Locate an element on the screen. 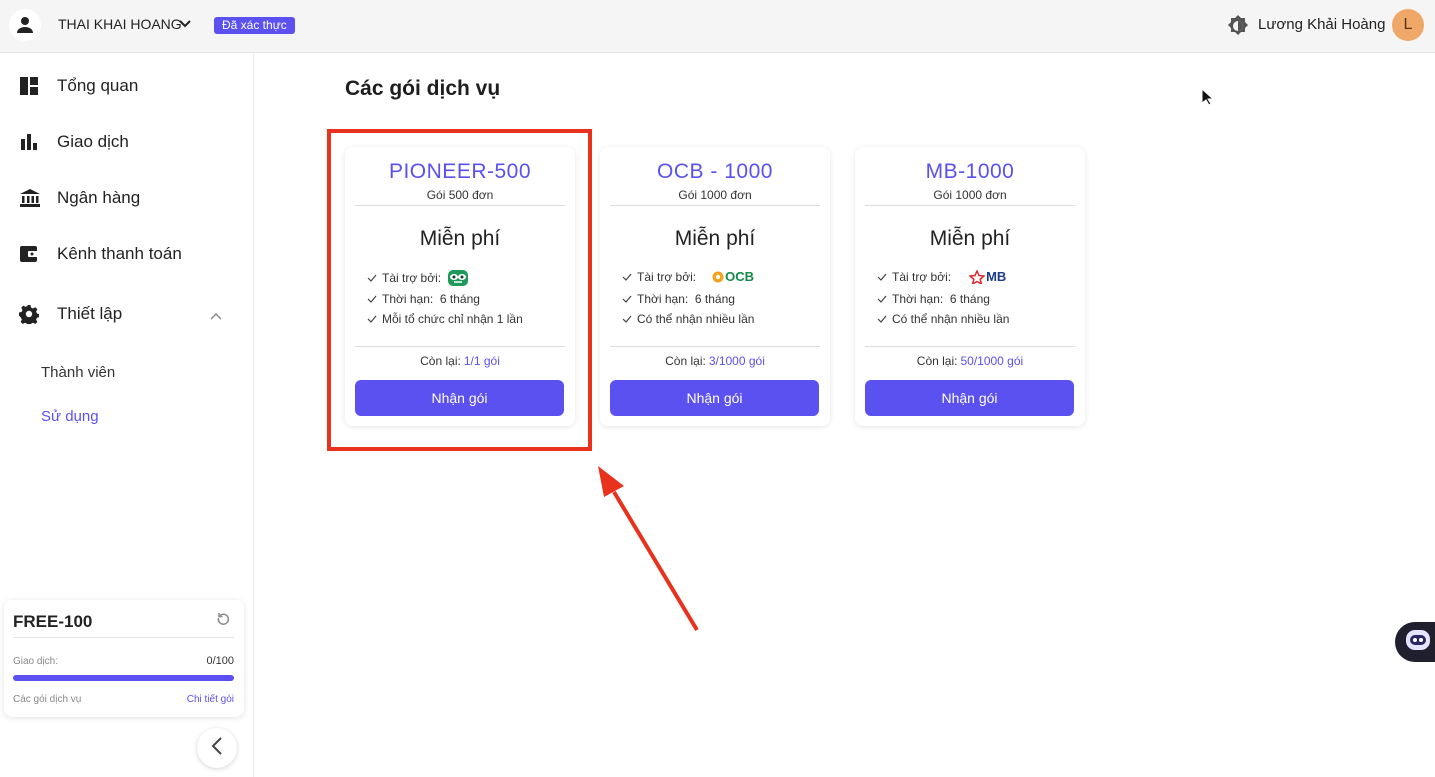  remaining-count: Còn lại: 50/1000 gói is located at coordinates (970, 361).